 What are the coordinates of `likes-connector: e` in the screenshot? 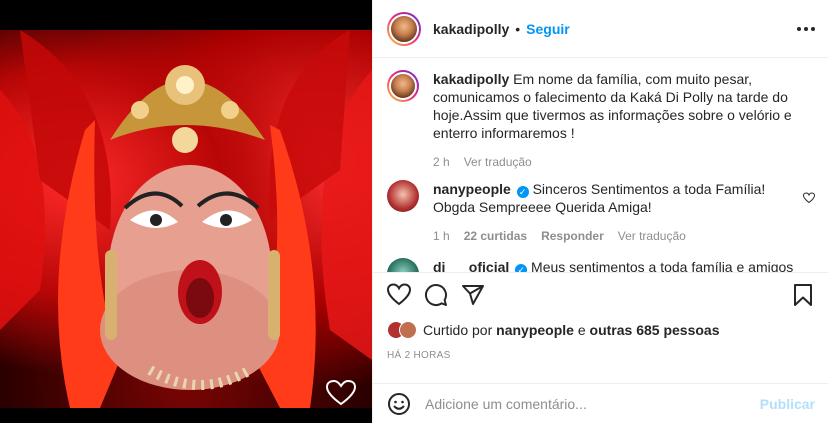 It's located at (581, 330).